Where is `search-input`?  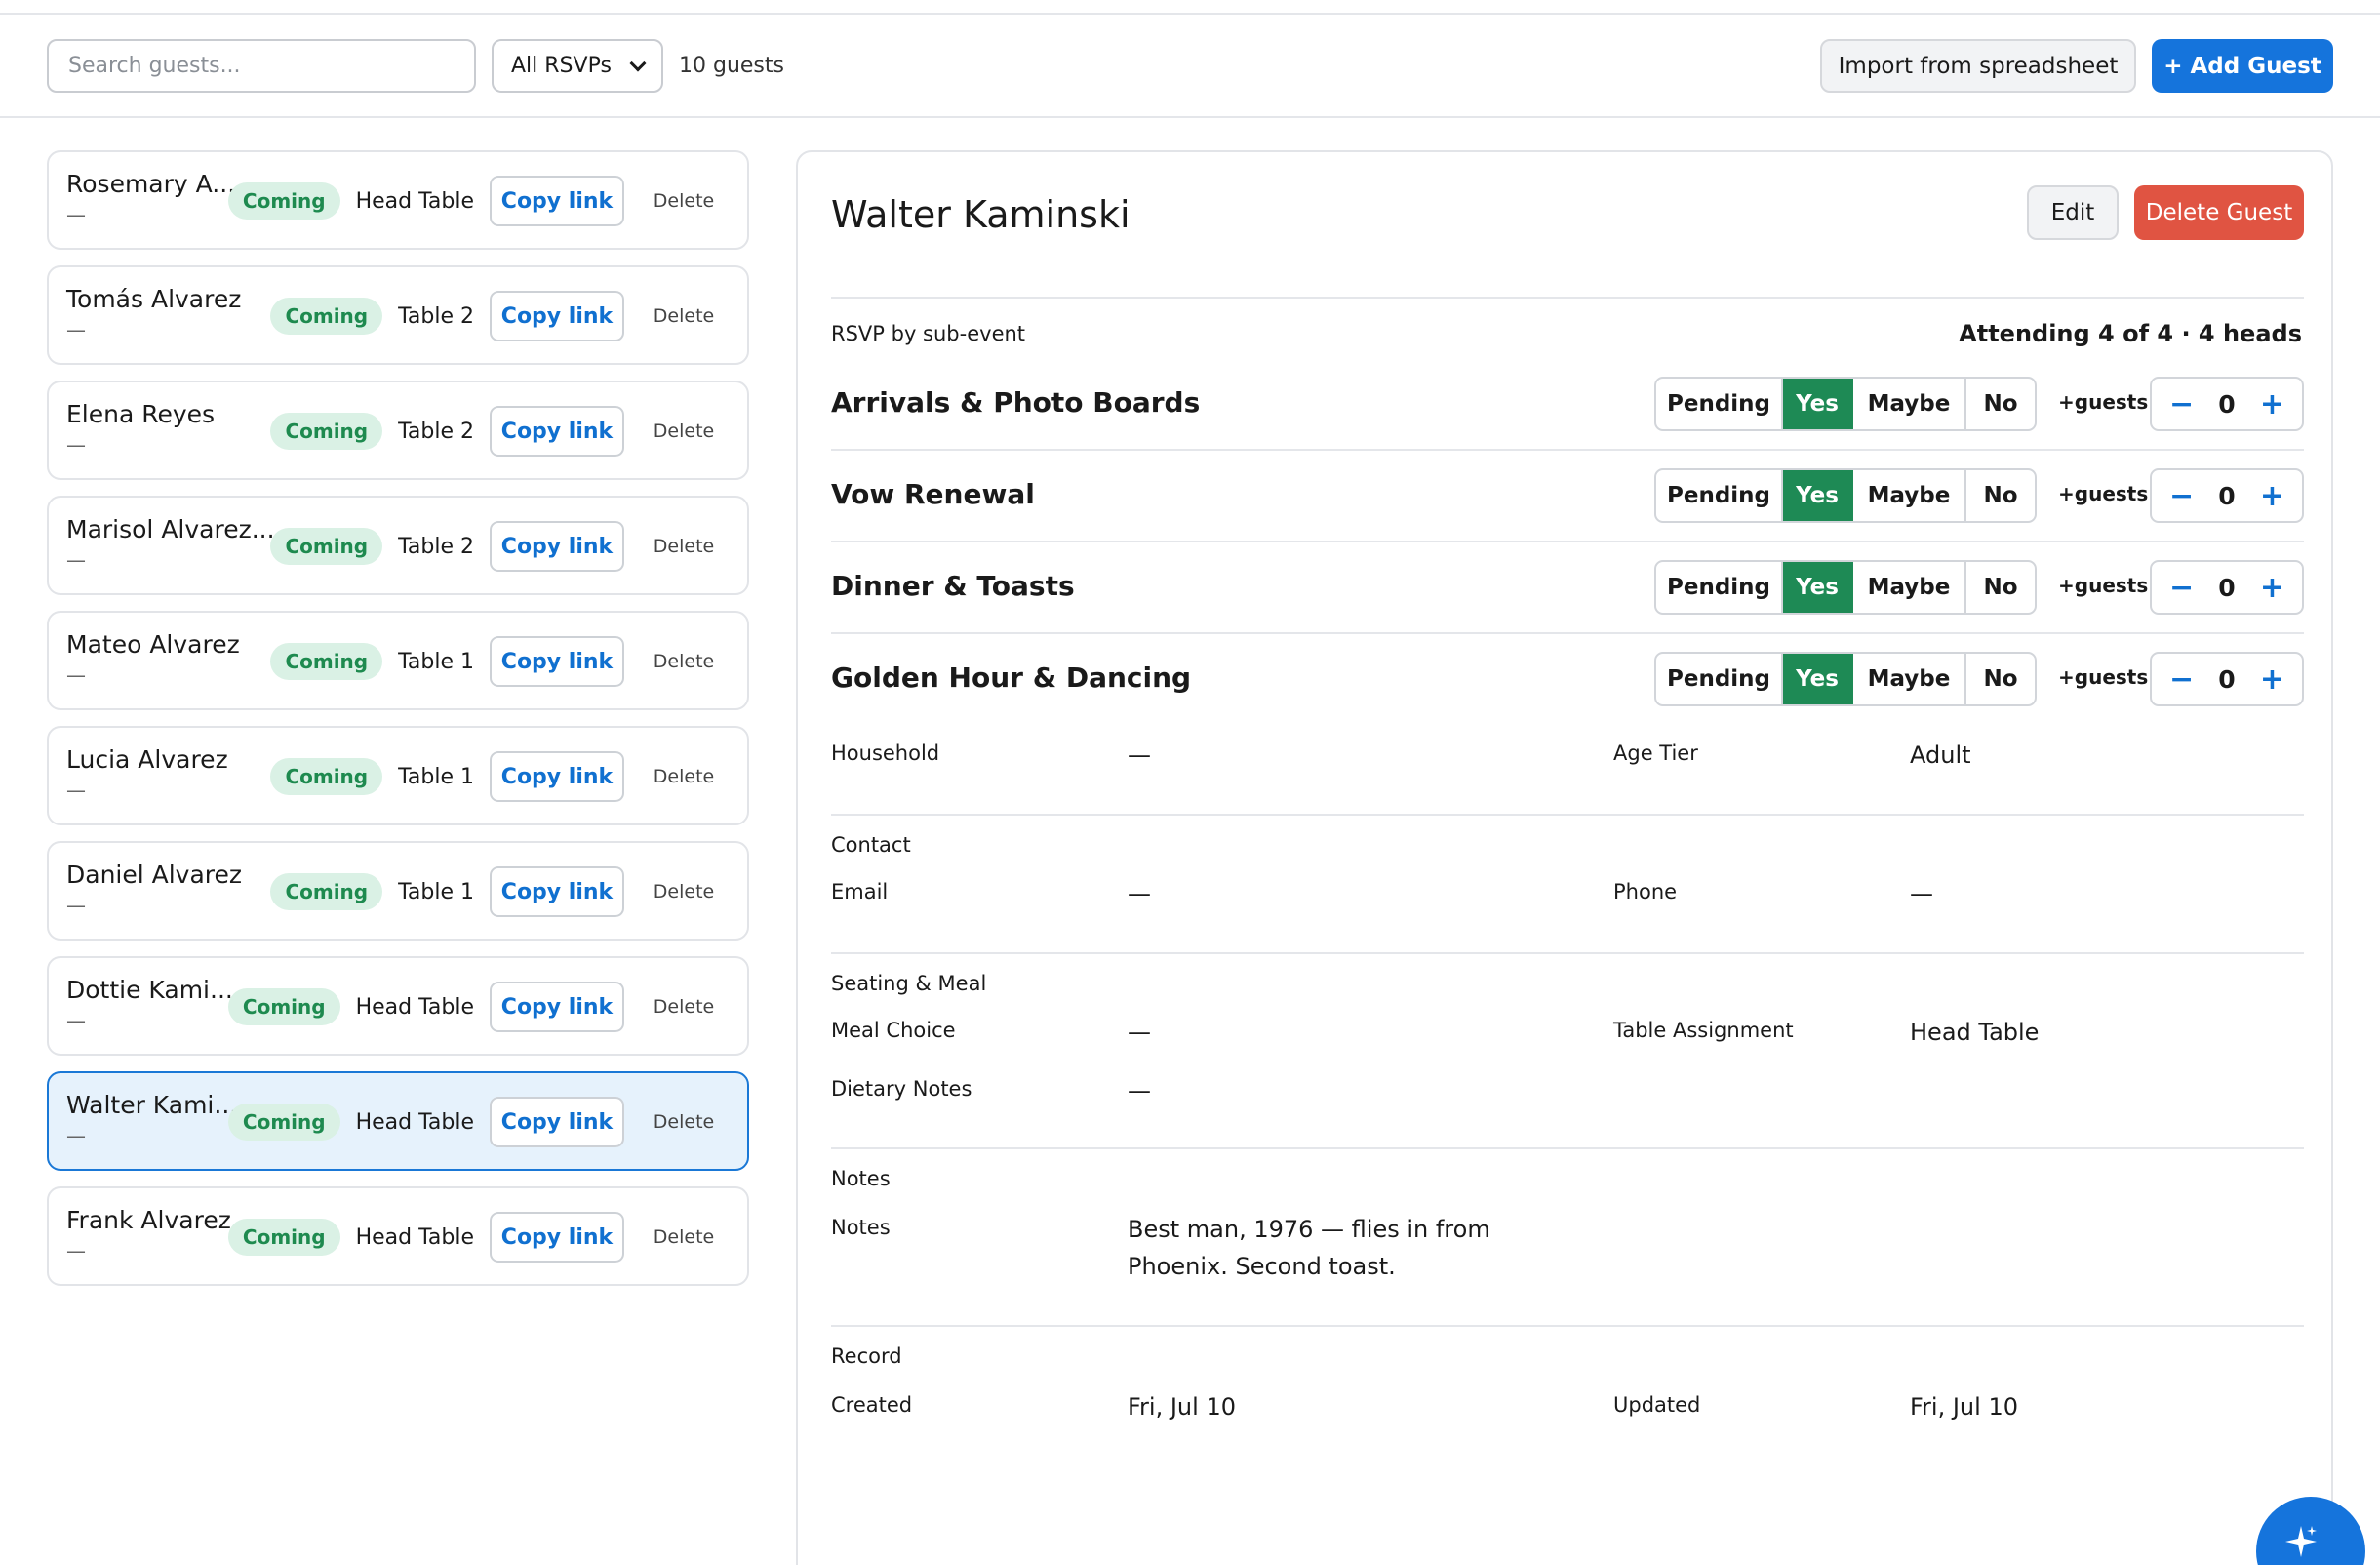
search-input is located at coordinates (261, 66).